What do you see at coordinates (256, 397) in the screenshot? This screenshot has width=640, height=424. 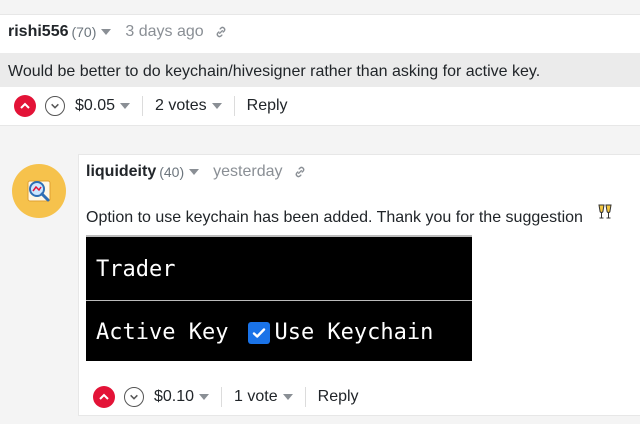 I see `vote-count: 1 vote` at bounding box center [256, 397].